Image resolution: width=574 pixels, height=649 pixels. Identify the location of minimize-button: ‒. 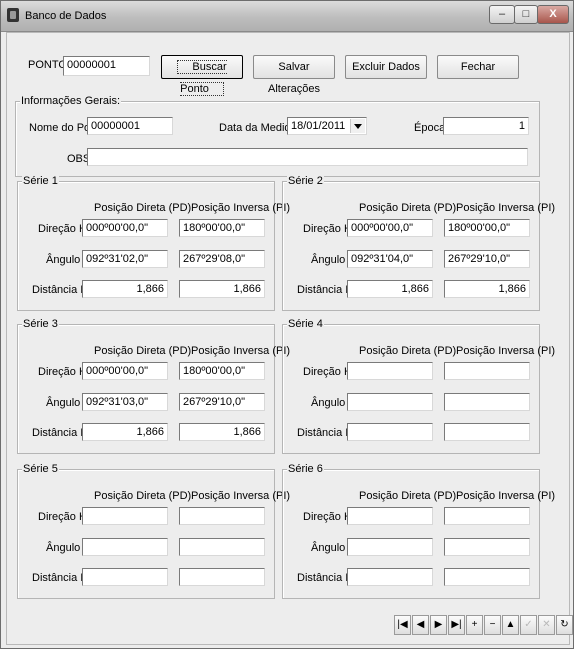
(502, 14).